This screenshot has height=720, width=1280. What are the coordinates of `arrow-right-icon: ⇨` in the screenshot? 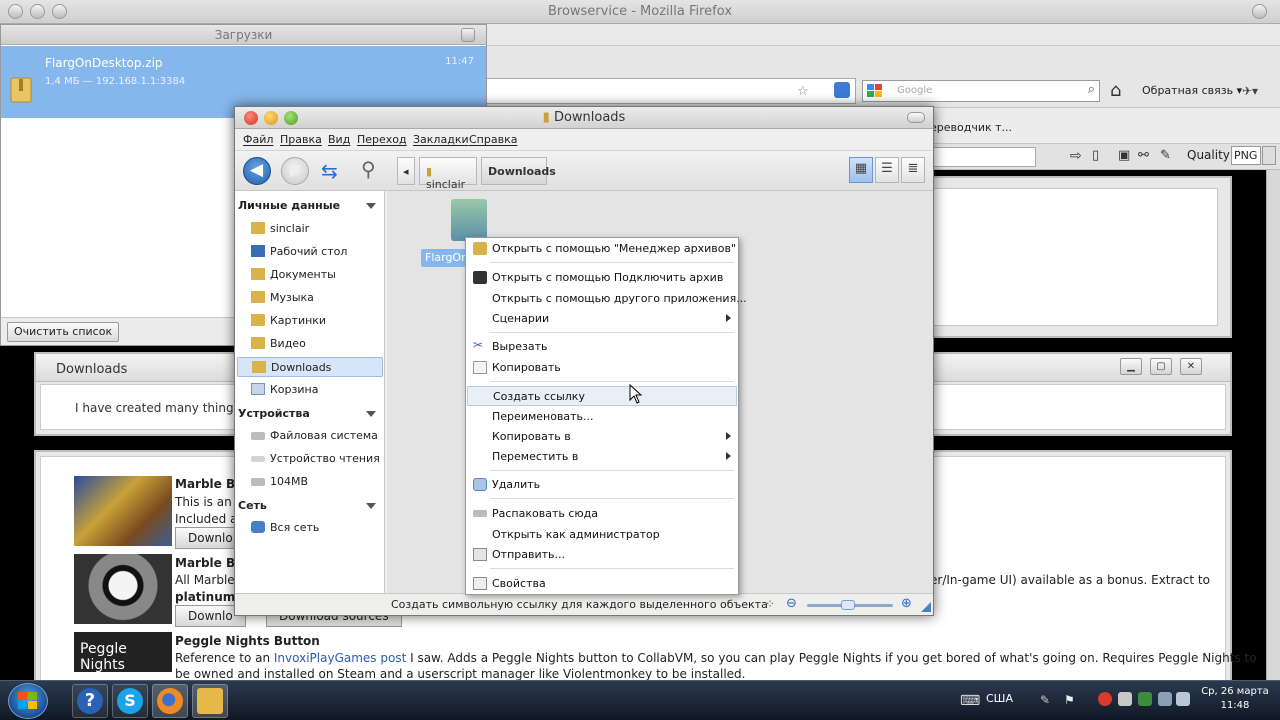 It's located at (1076, 156).